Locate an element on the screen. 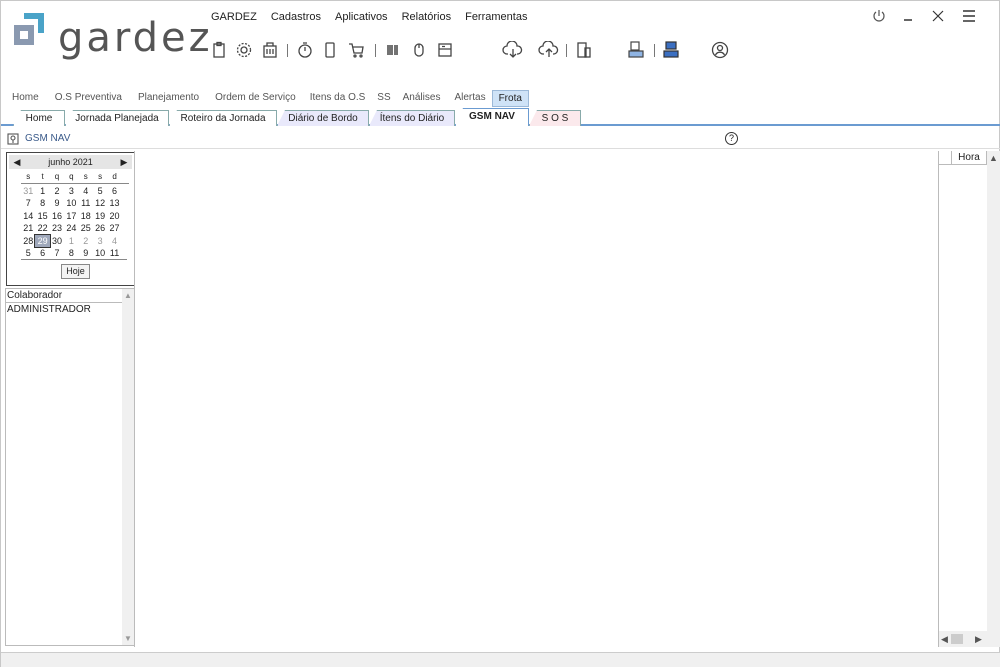 Image resolution: width=1000 pixels, height=667 pixels. phone-icon is located at coordinates (330, 50).